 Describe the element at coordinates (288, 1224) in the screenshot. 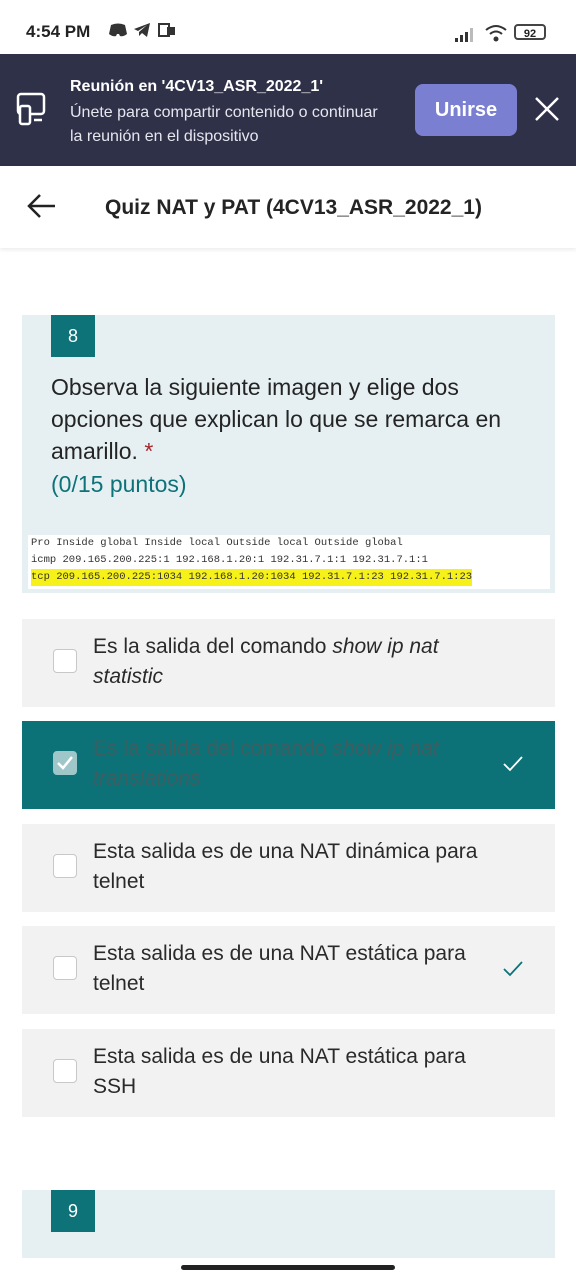

I see `question-card-next: 9` at that location.